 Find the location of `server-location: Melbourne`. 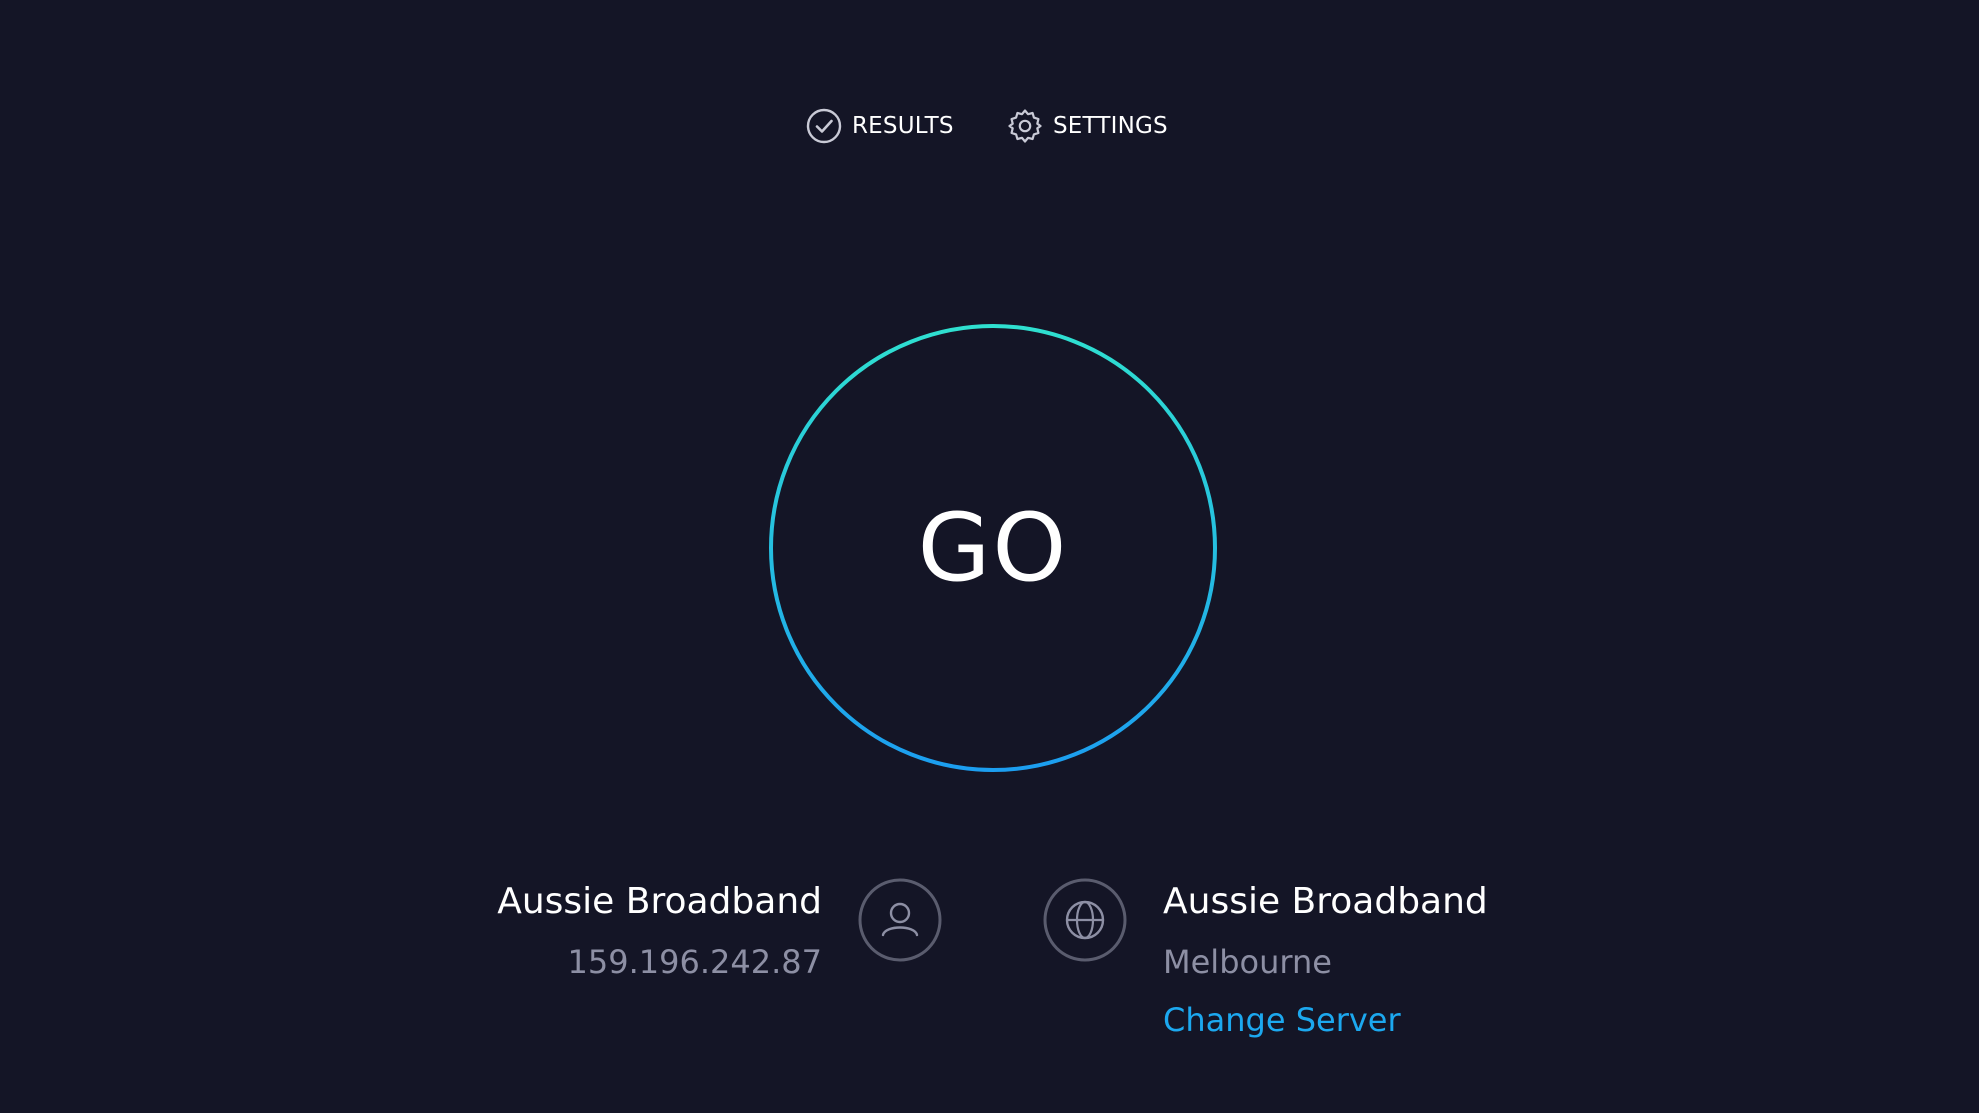

server-location: Melbourne is located at coordinates (1247, 962).